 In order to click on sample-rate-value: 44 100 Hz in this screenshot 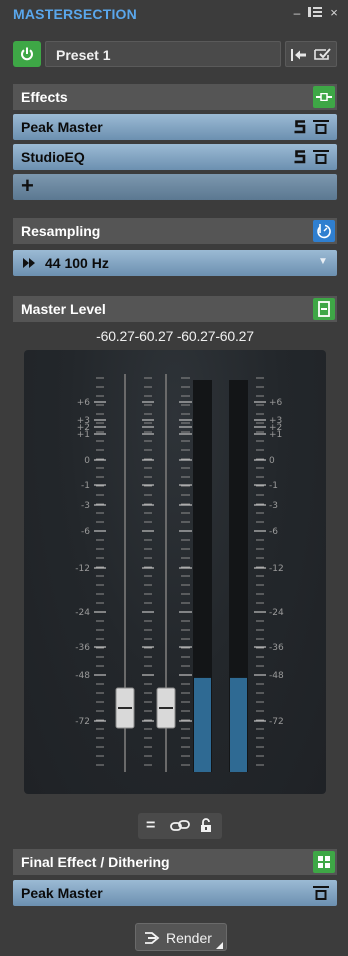, I will do `click(77, 263)`.